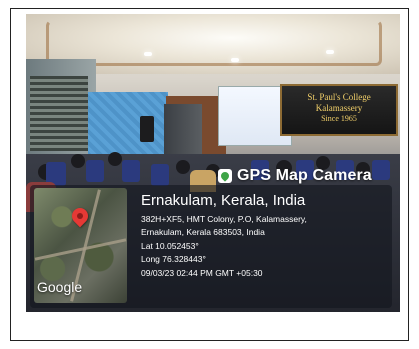 The width and height of the screenshot is (419, 349). What do you see at coordinates (304, 175) in the screenshot?
I see `app-name: GPS Map Camera` at bounding box center [304, 175].